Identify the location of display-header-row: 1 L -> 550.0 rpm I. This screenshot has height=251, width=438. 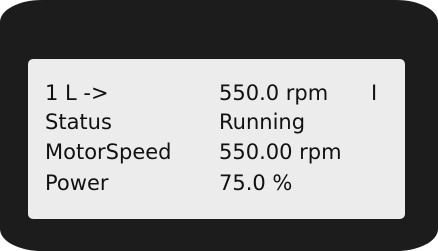
(220, 93).